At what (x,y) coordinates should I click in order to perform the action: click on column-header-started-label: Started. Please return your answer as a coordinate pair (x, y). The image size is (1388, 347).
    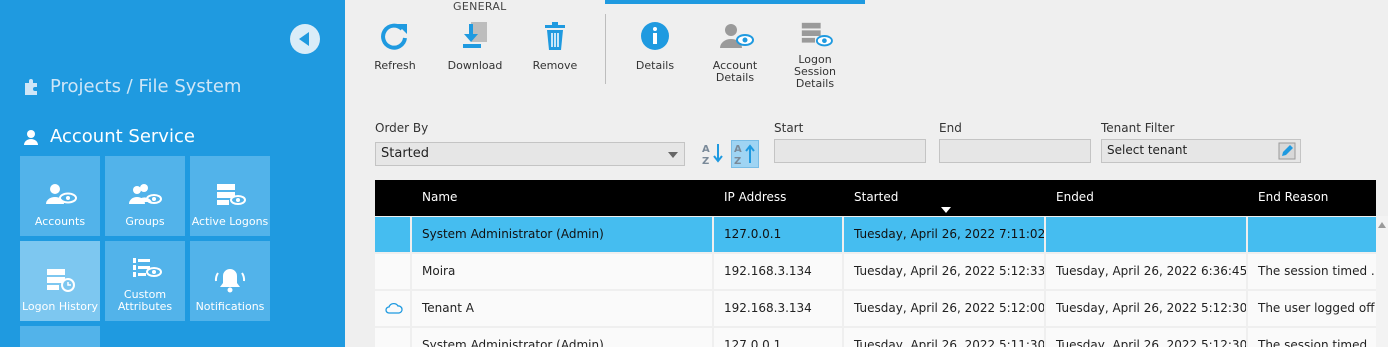
    Looking at the image, I should click on (876, 197).